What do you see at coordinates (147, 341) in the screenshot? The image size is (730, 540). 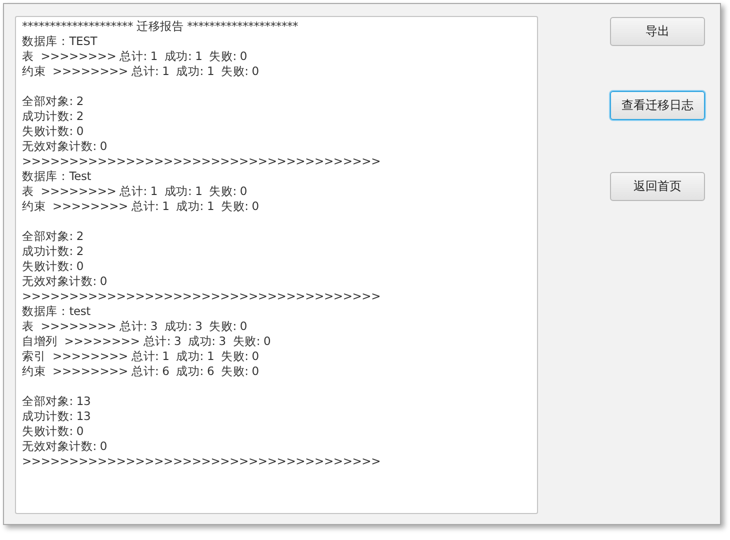 I see `report-line: 自增列 >>>>>>>> 总计: 3 成功: 3 失败: 0` at bounding box center [147, 341].